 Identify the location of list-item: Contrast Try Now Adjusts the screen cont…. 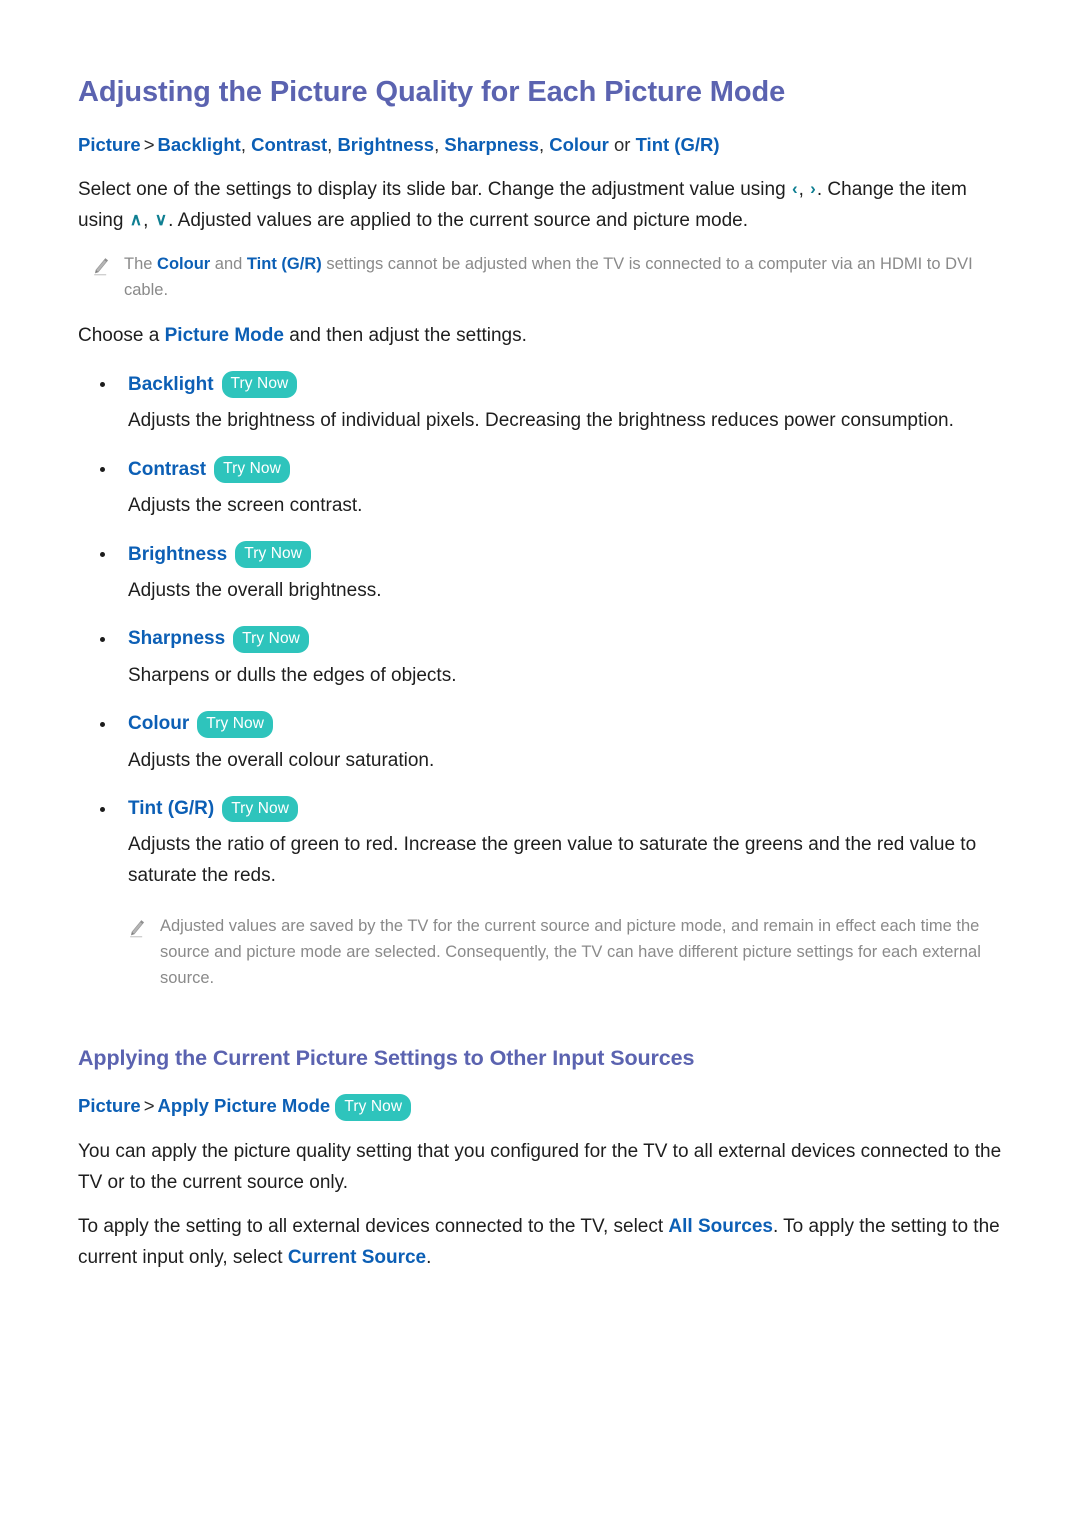
(548, 488).